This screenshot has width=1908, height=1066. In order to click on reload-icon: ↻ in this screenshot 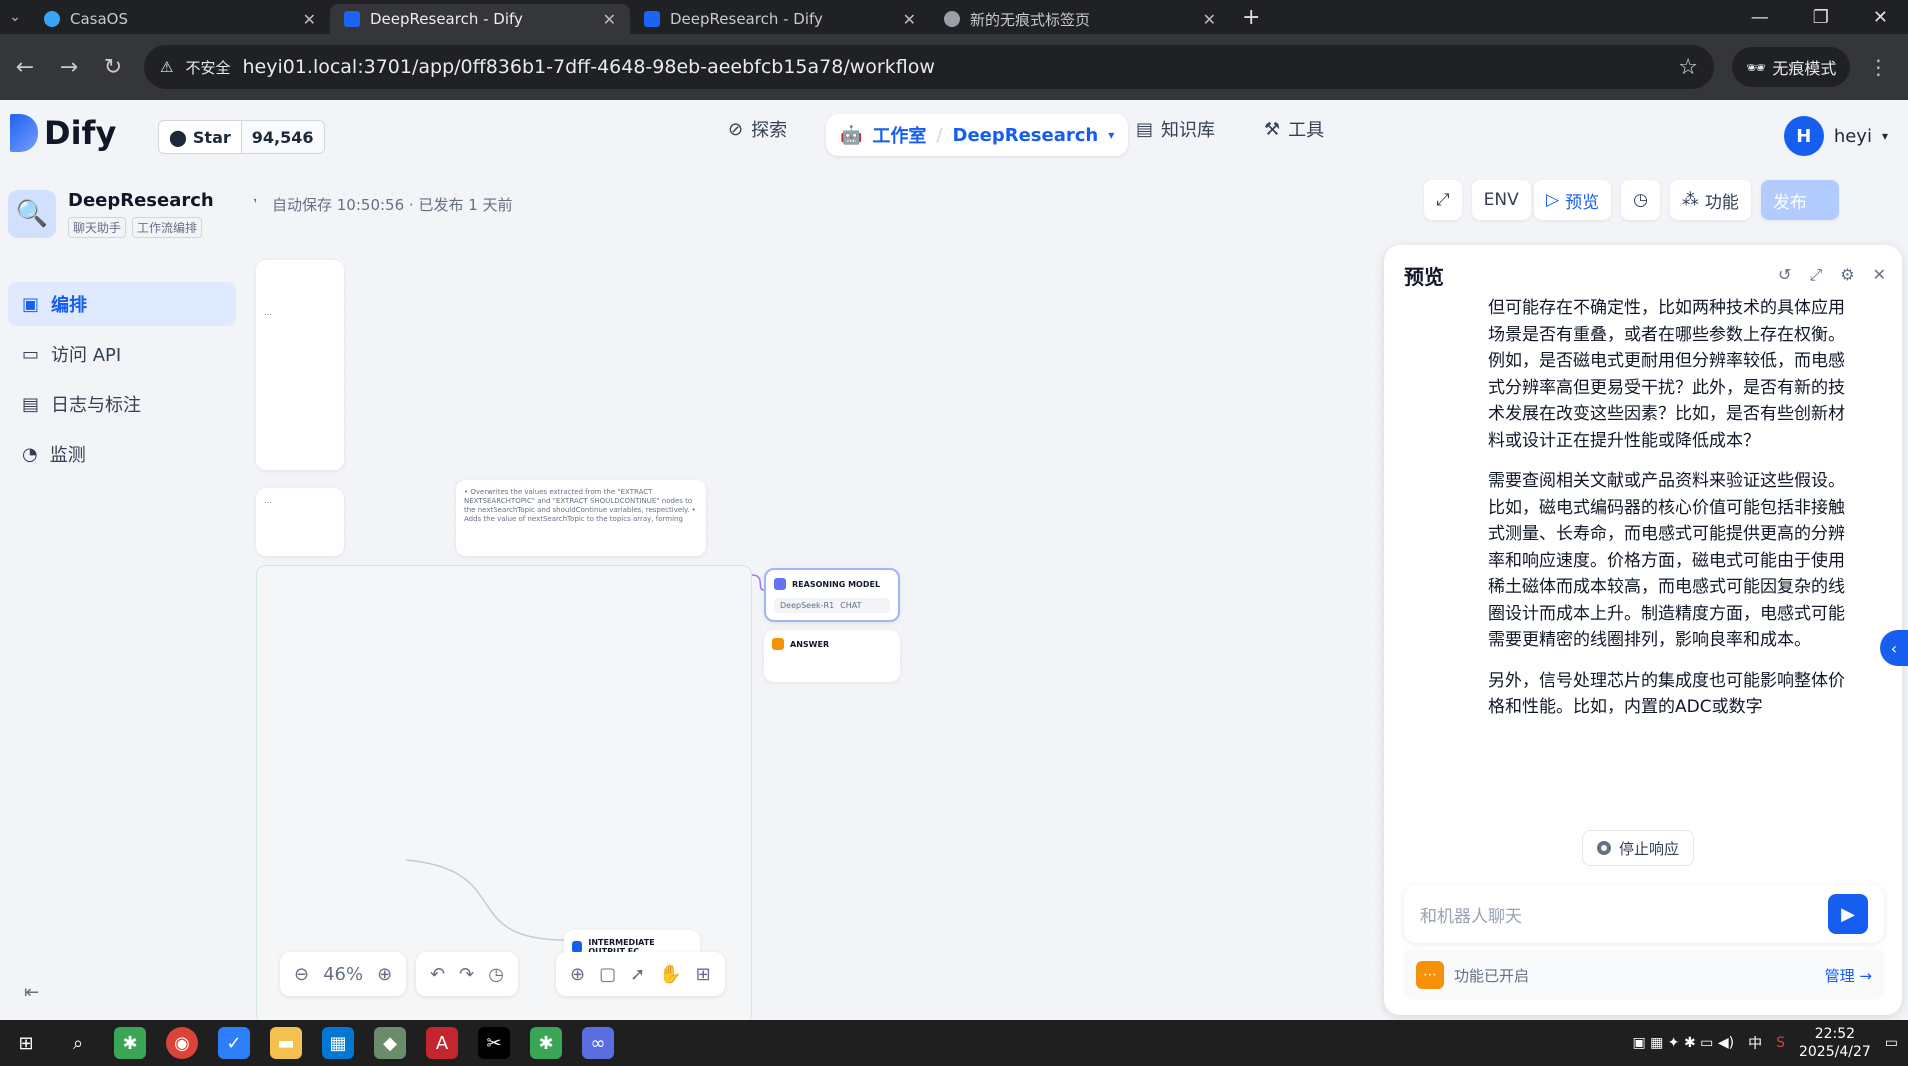, I will do `click(113, 67)`.